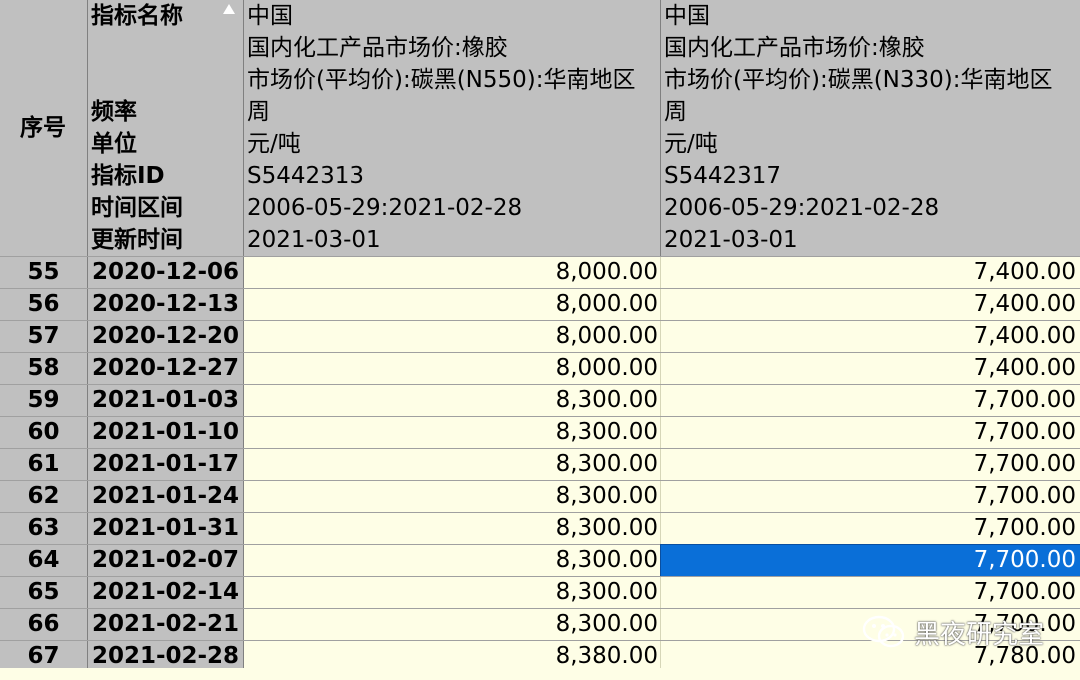  I want to click on header-label: 时间区间, so click(137, 208).